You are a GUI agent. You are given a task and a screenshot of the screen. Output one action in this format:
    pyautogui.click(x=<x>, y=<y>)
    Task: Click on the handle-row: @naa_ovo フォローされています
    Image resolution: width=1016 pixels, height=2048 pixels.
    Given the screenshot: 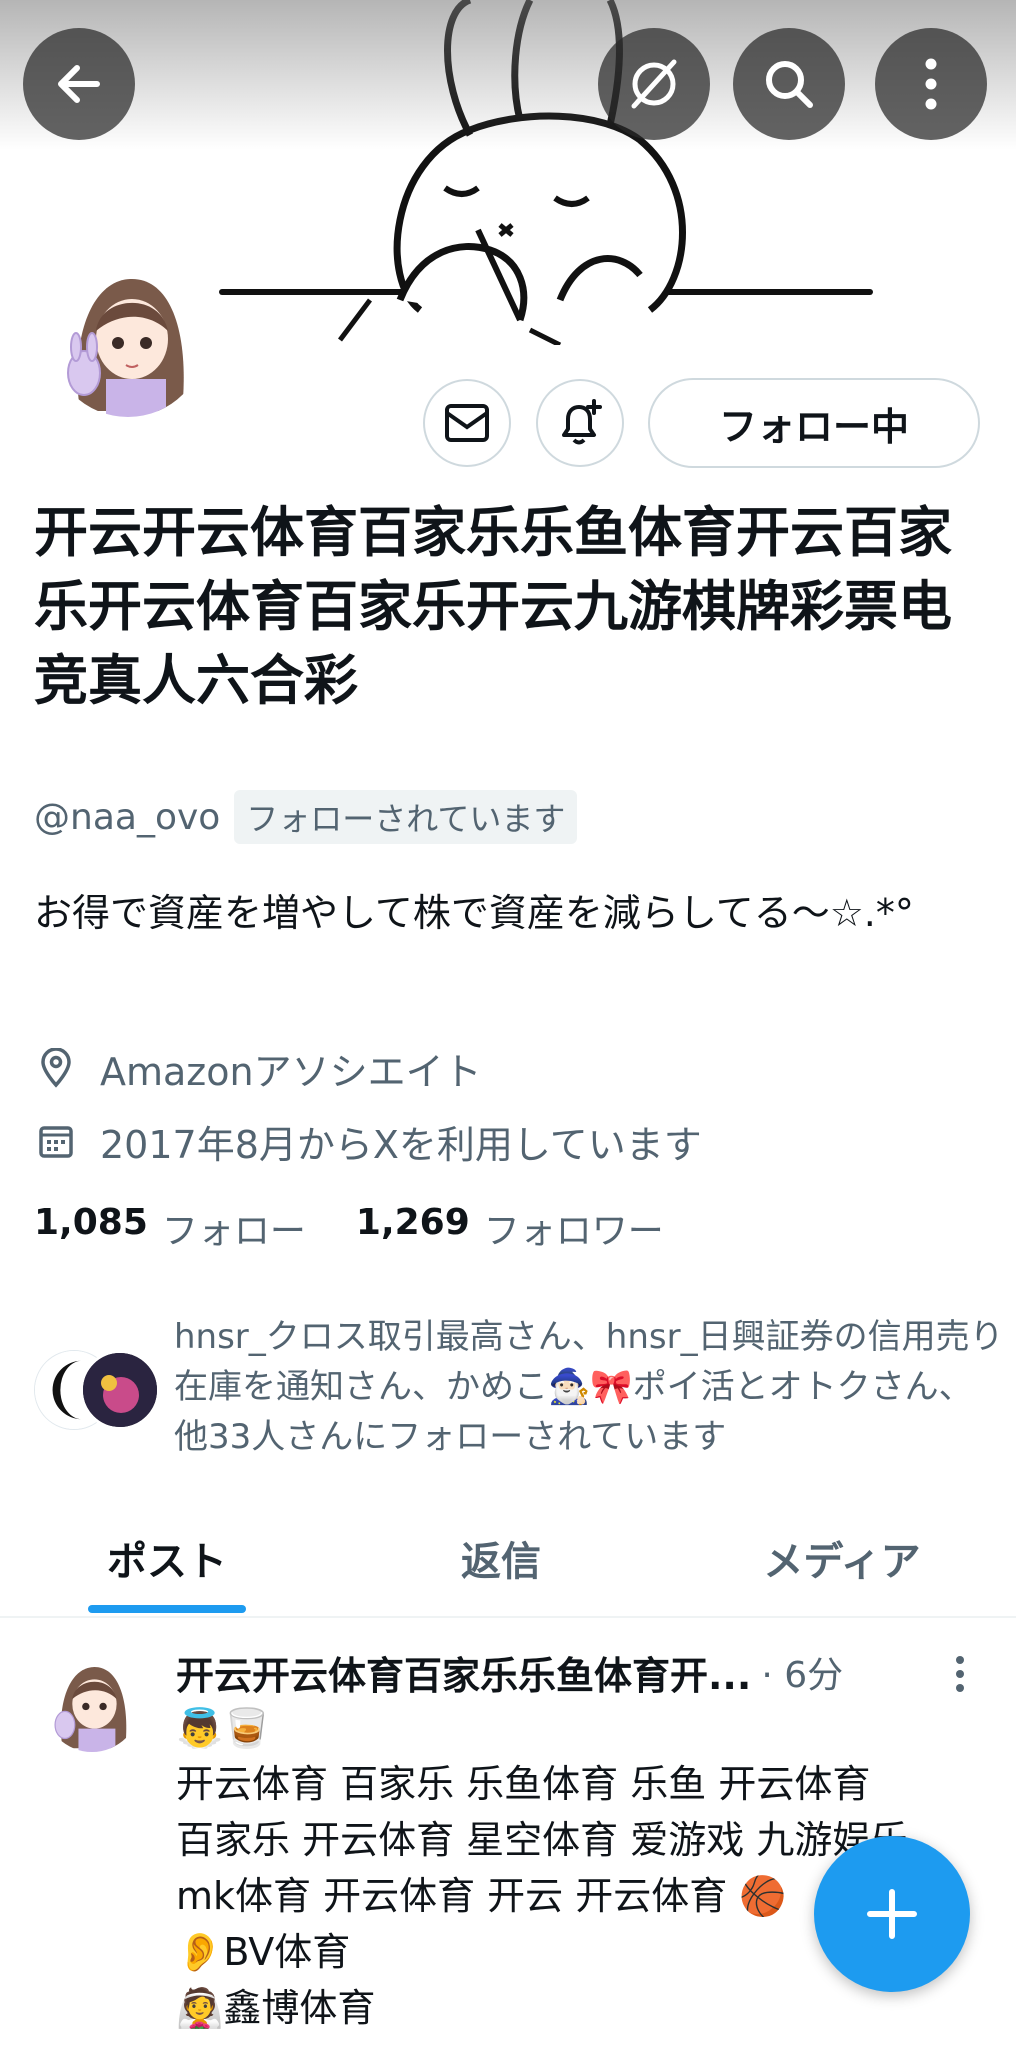 What is the action you would take?
    pyautogui.click(x=306, y=817)
    